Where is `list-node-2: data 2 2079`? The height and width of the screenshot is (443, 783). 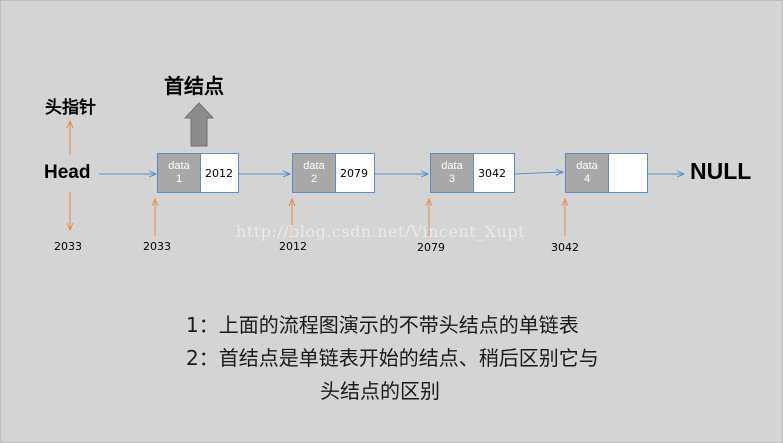
list-node-2: data 2 2079 is located at coordinates (333, 173).